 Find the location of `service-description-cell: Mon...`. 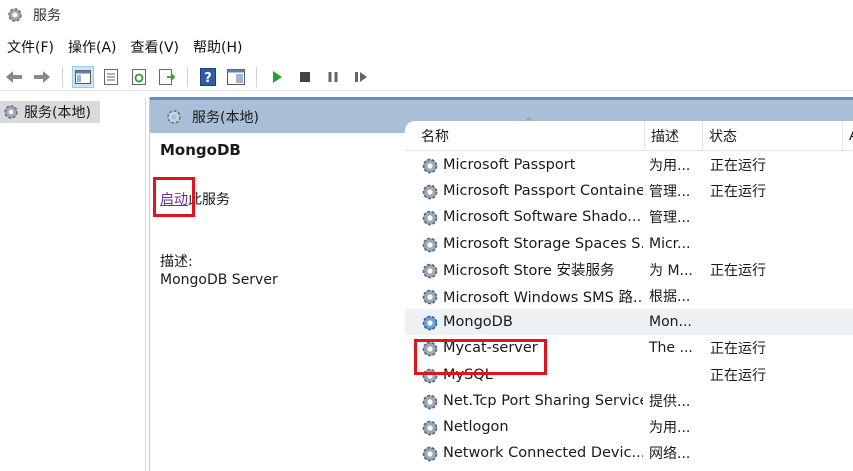

service-description-cell: Mon... is located at coordinates (670, 322).